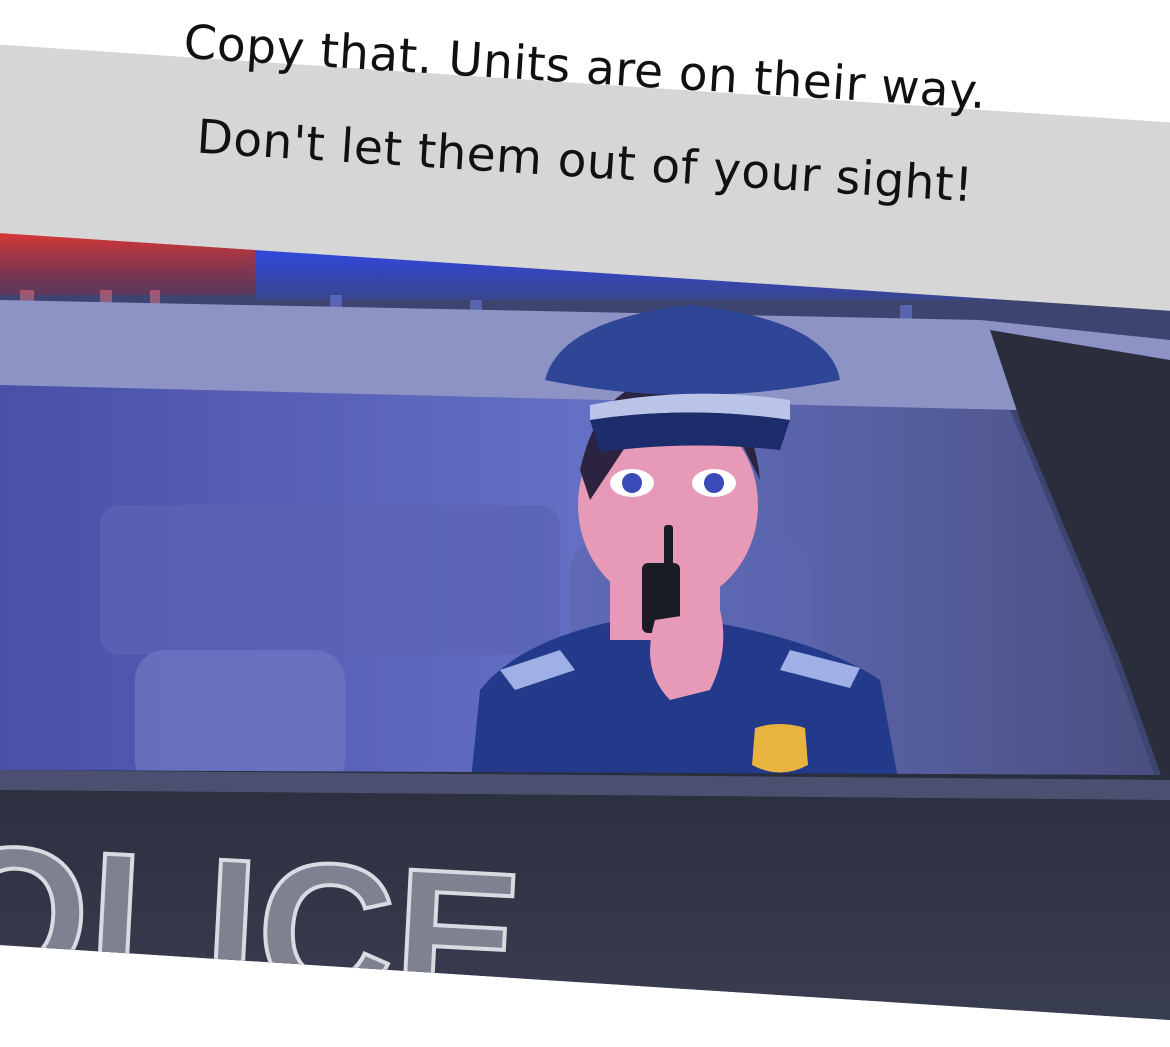 This screenshot has width=1170, height=1047. What do you see at coordinates (240, 720) in the screenshot?
I see `front-seat-left` at bounding box center [240, 720].